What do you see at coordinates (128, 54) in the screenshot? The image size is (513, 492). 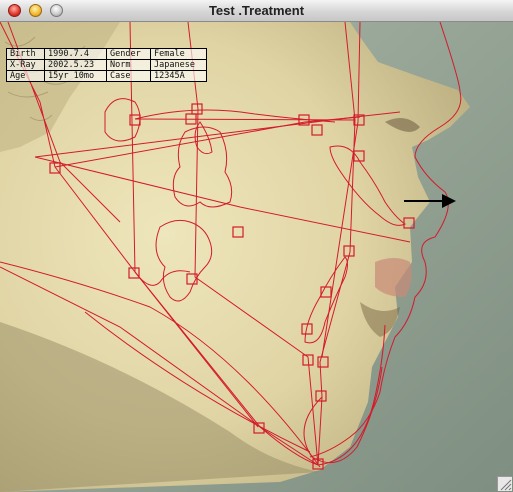 I see `info-label: Gender` at bounding box center [128, 54].